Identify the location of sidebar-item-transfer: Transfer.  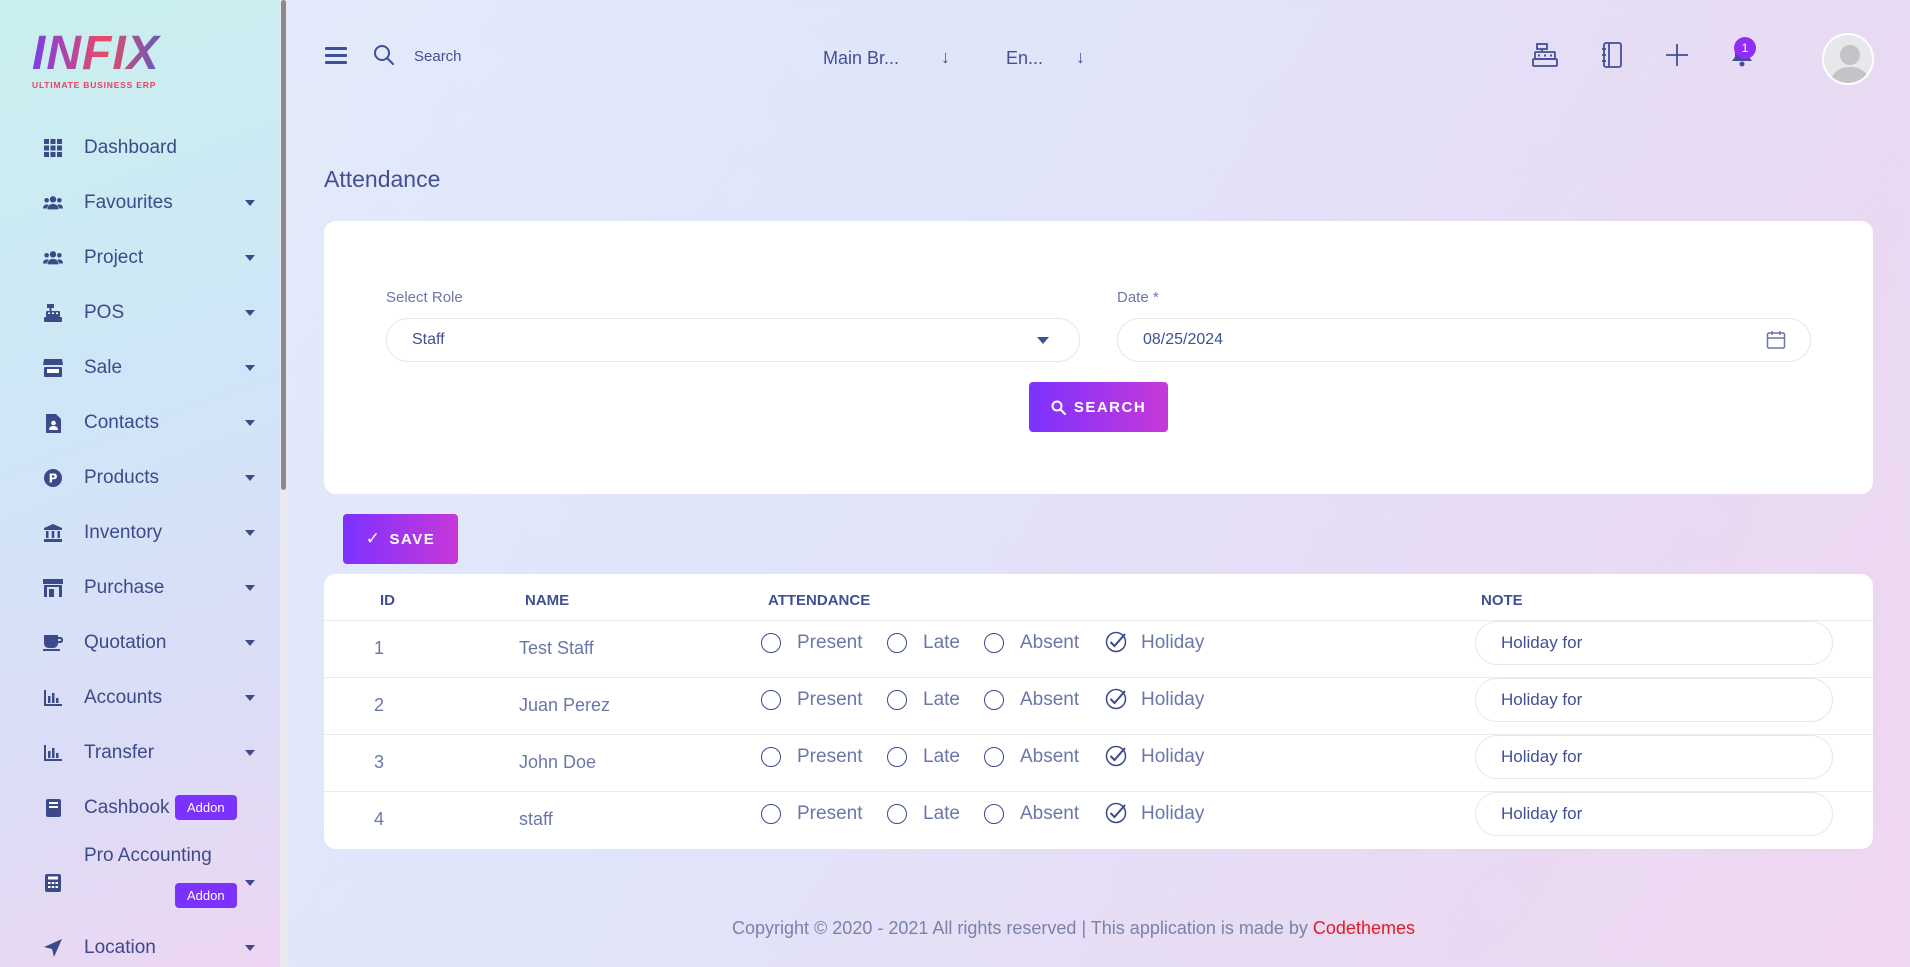
(140, 753).